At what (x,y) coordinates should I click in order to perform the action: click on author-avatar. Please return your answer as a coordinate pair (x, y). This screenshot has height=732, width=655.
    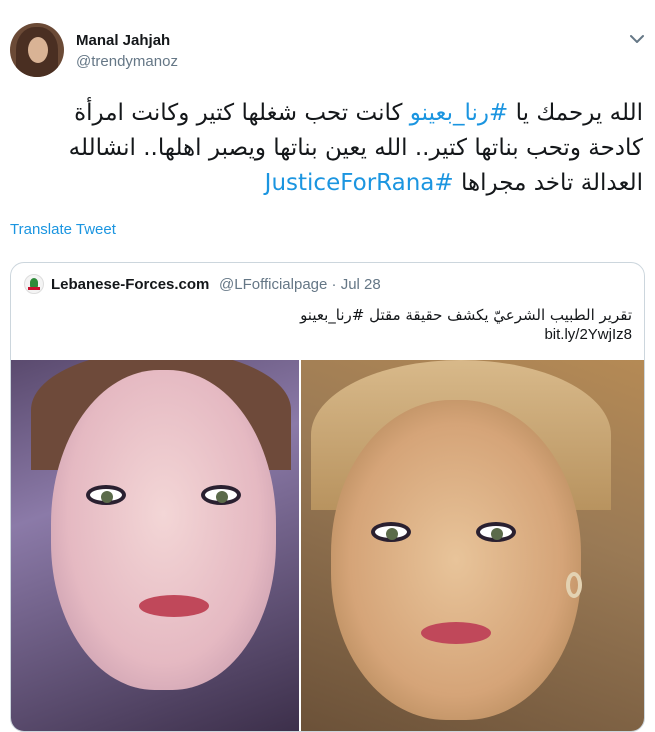
    Looking at the image, I should click on (37, 50).